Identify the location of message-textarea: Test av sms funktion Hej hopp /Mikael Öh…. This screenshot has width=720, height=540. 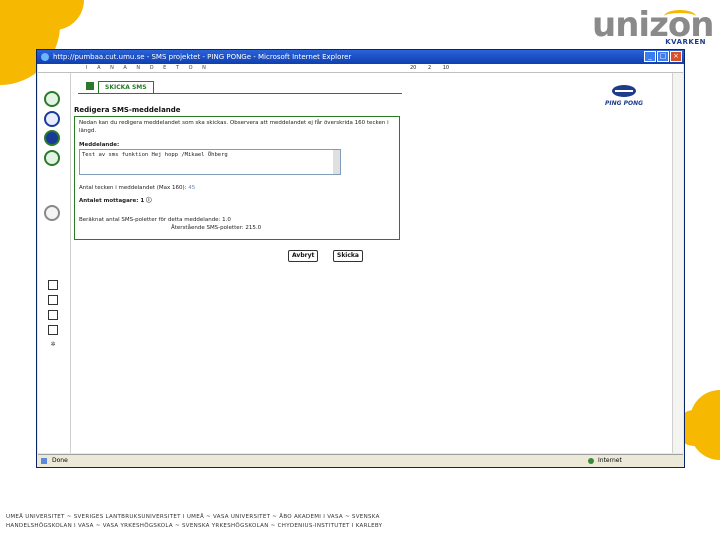
(210, 162).